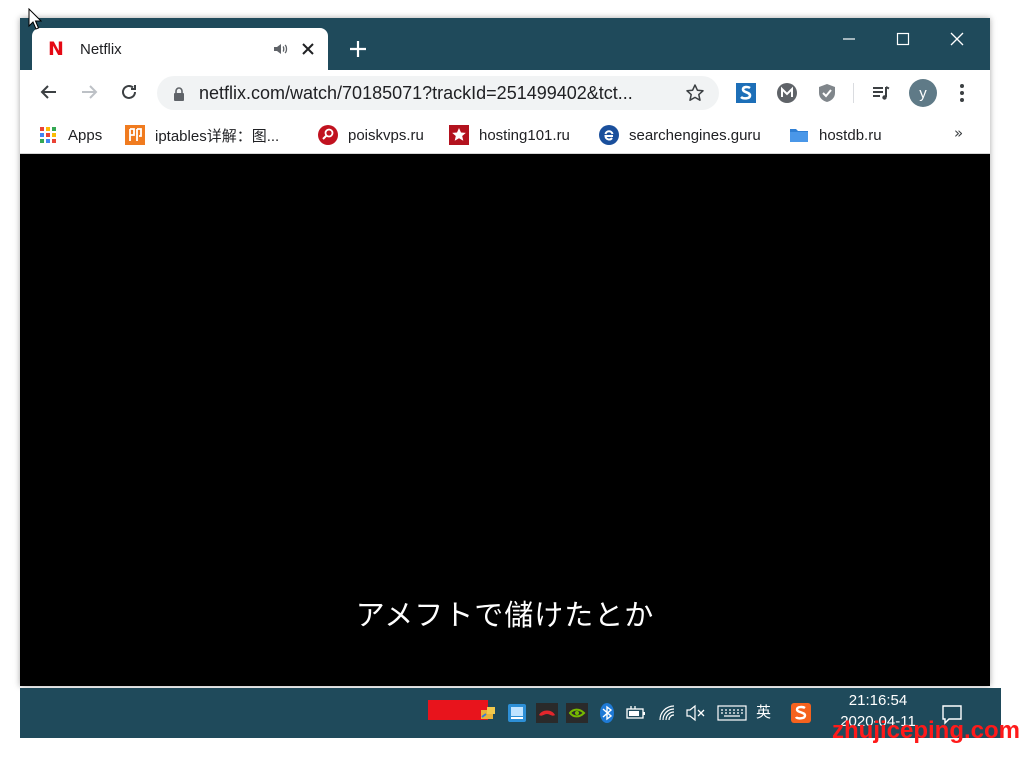  What do you see at coordinates (386, 135) in the screenshot?
I see `bookmark-label: poiskvps.ru` at bounding box center [386, 135].